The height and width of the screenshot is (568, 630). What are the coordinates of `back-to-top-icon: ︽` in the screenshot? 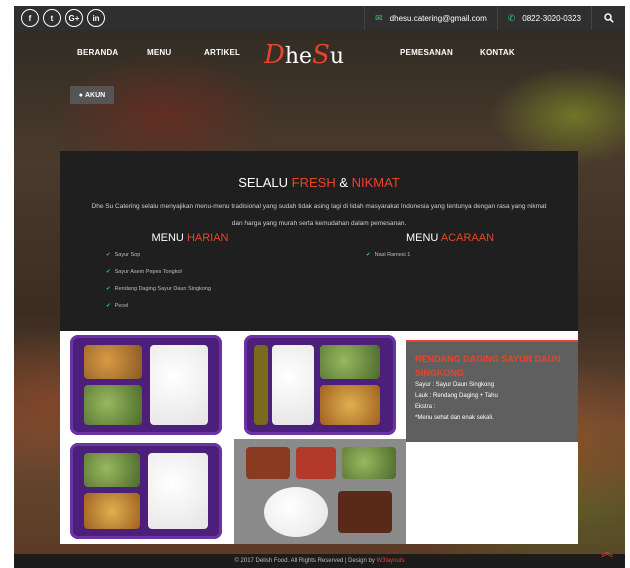 It's located at (607, 552).